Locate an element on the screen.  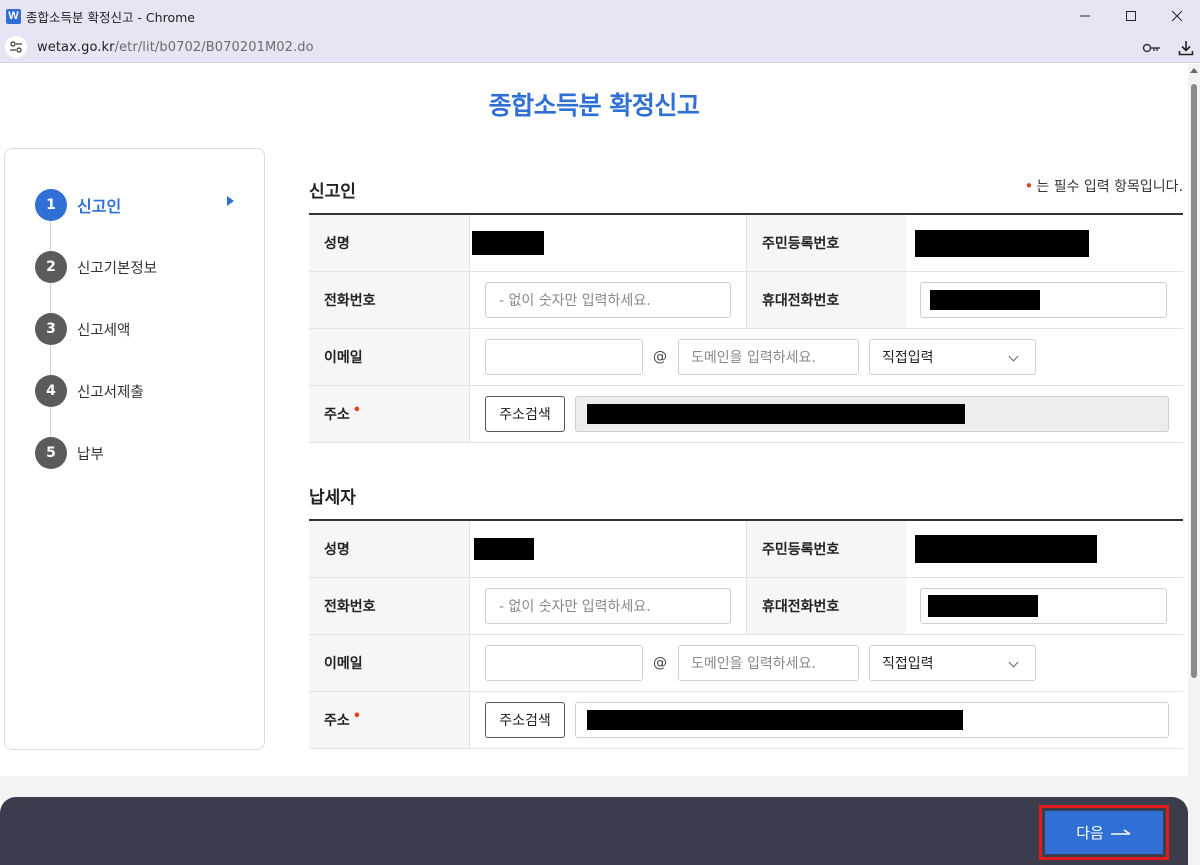
close-icon is located at coordinates (1177, 16).